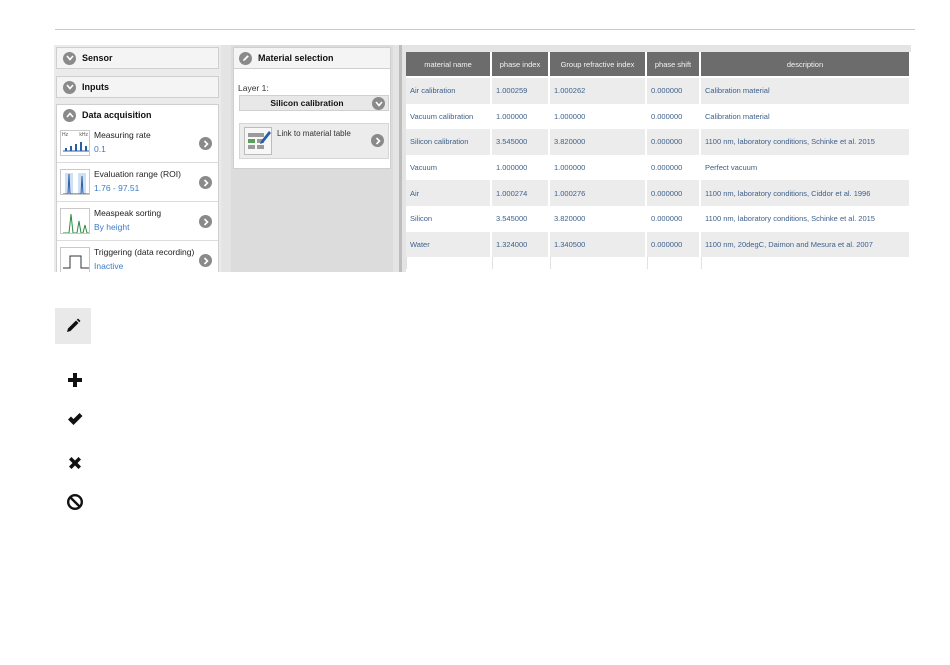 Image resolution: width=950 pixels, height=665 pixels. I want to click on list-item-measpeak-sorting: Measpeak sorting By height, so click(137, 222).